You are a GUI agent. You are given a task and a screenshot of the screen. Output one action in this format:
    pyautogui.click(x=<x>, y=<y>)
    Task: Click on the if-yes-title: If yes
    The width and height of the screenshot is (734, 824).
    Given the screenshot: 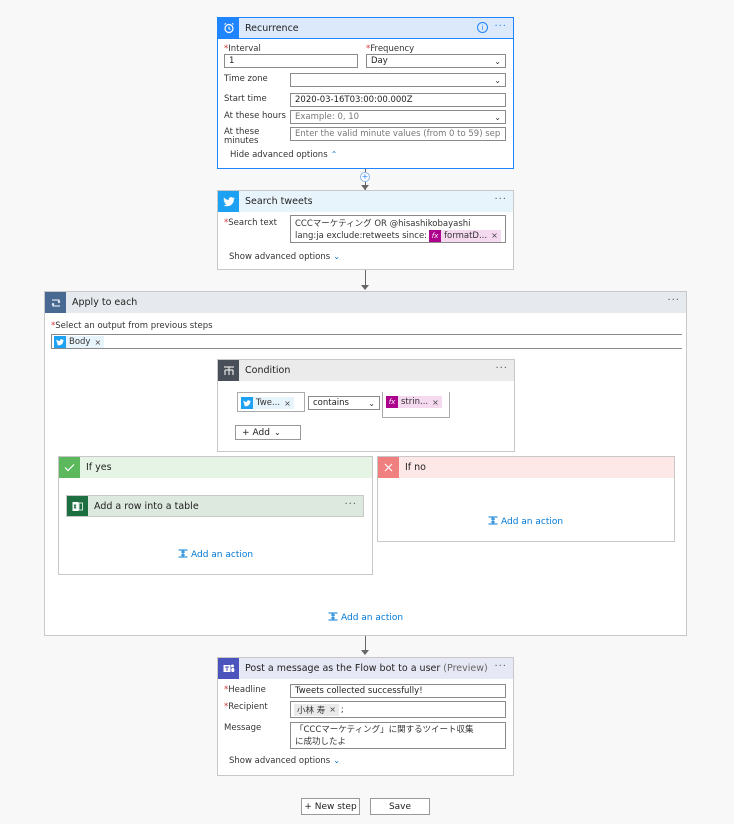 What is the action you would take?
    pyautogui.click(x=99, y=467)
    